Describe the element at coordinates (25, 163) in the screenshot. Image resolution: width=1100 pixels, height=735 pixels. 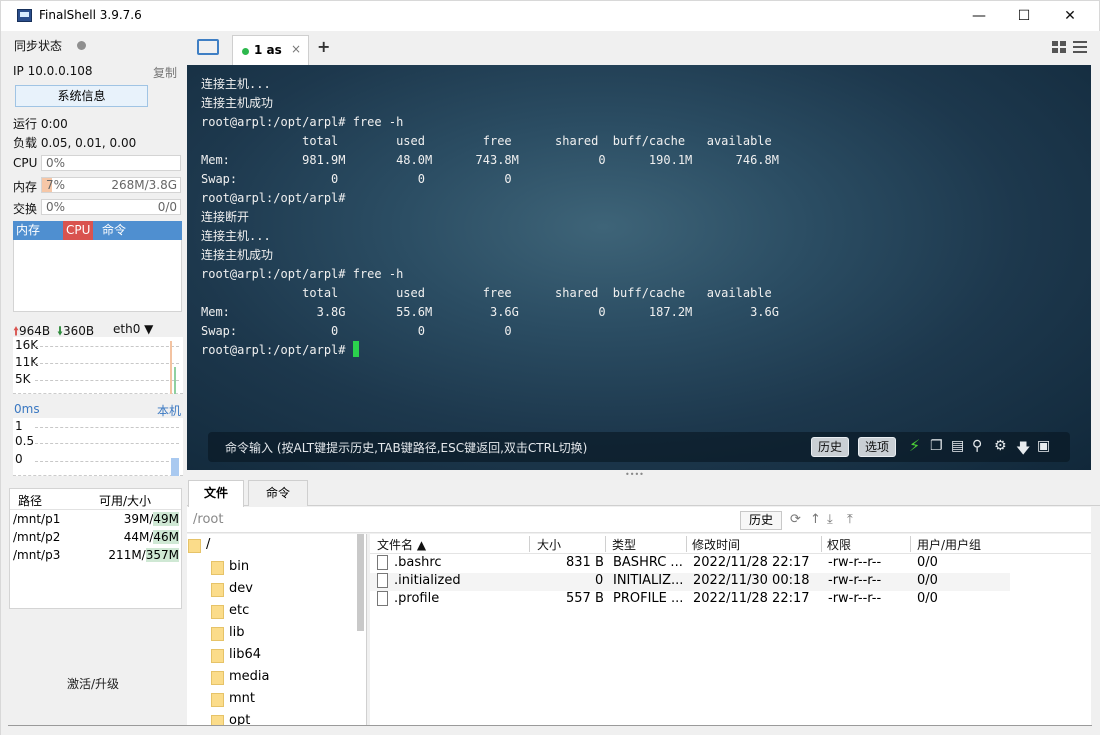
I see `cpu-label: CPU` at that location.